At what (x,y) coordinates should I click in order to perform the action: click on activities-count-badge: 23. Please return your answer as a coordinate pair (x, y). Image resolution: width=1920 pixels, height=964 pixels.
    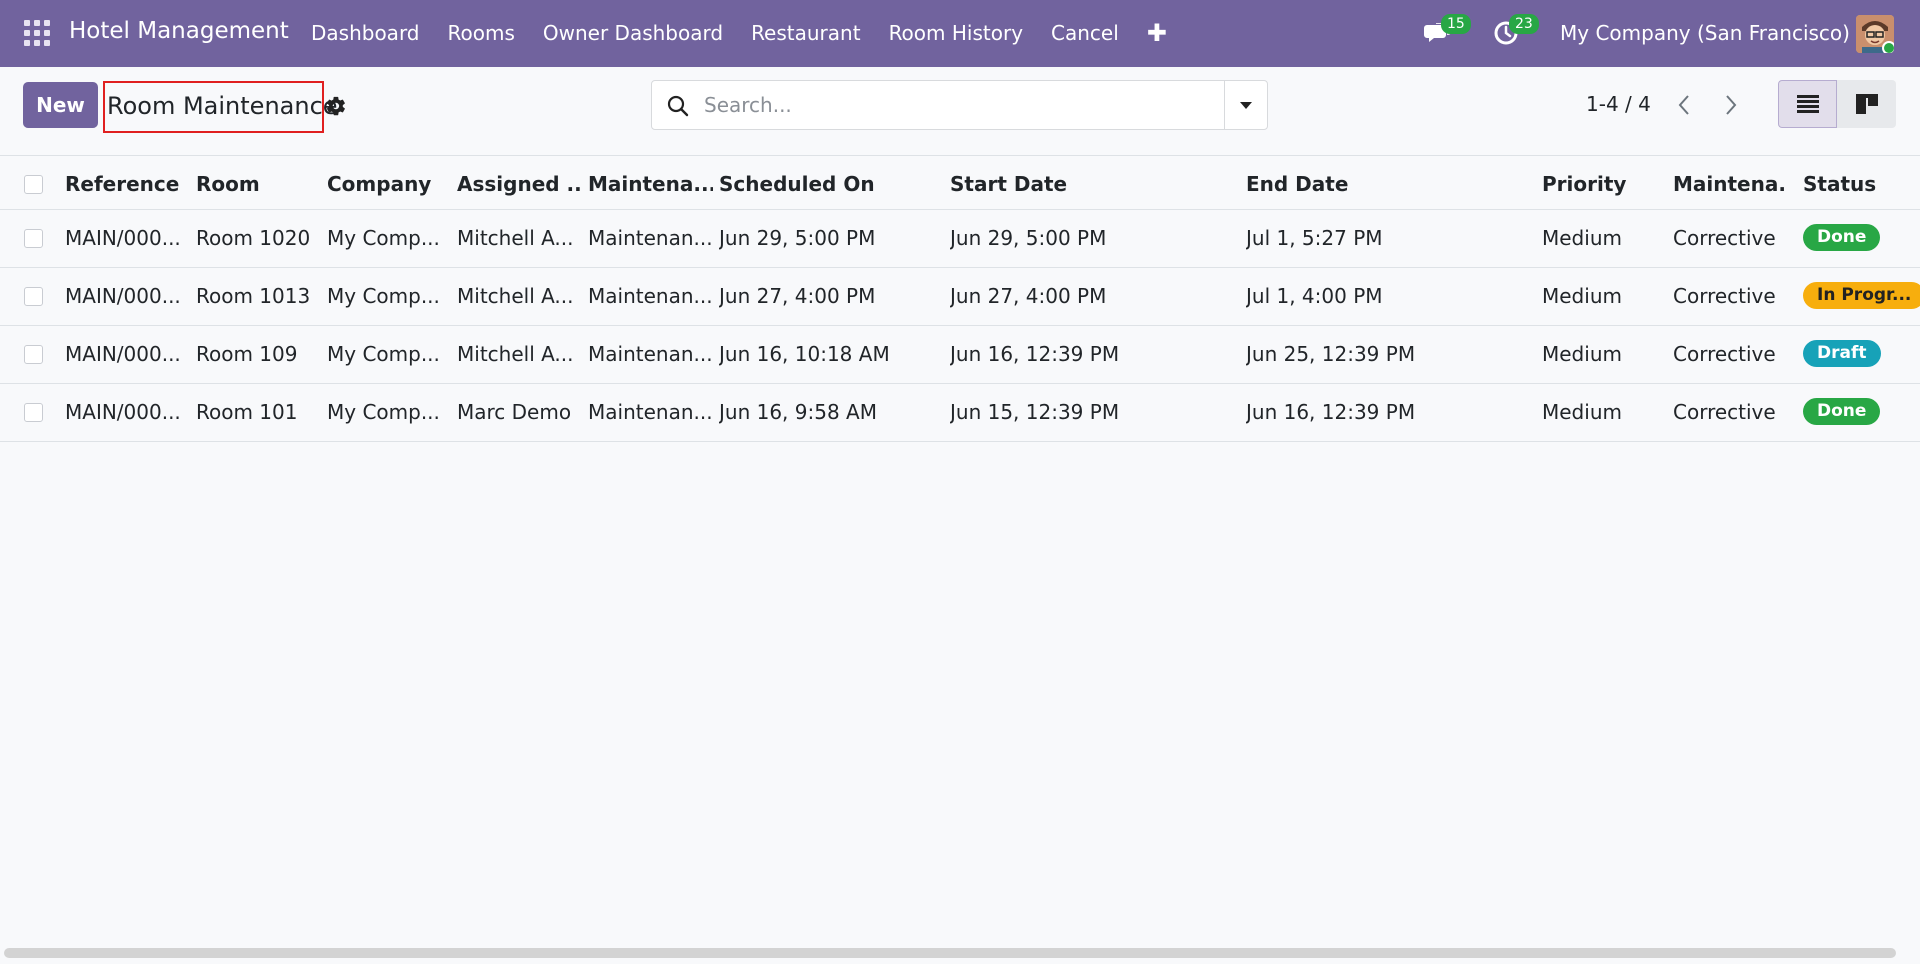
    Looking at the image, I should click on (1524, 24).